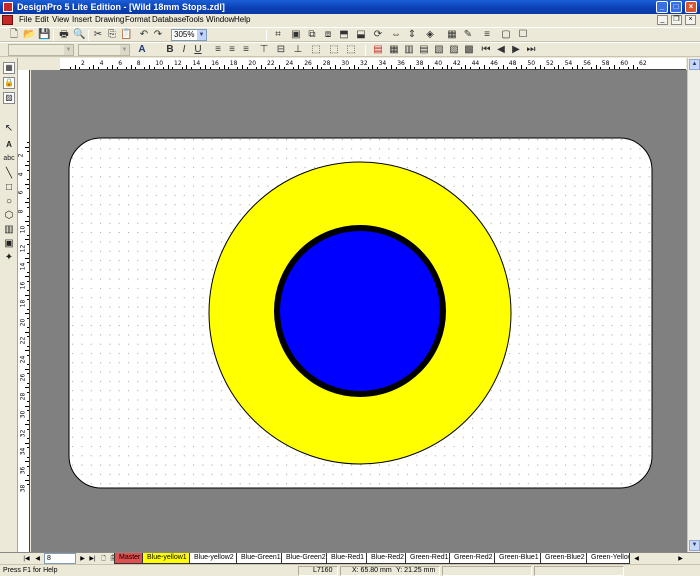 The width and height of the screenshot is (700, 576). Describe the element at coordinates (531, 50) in the screenshot. I see `last-record-icon: ⏭` at that location.